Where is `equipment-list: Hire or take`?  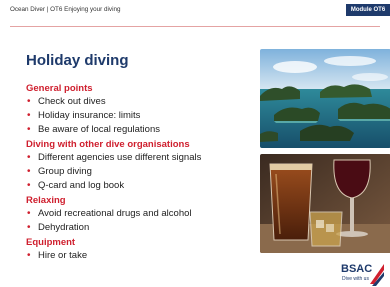 equipment-list: Hire or take is located at coordinates (141, 256).